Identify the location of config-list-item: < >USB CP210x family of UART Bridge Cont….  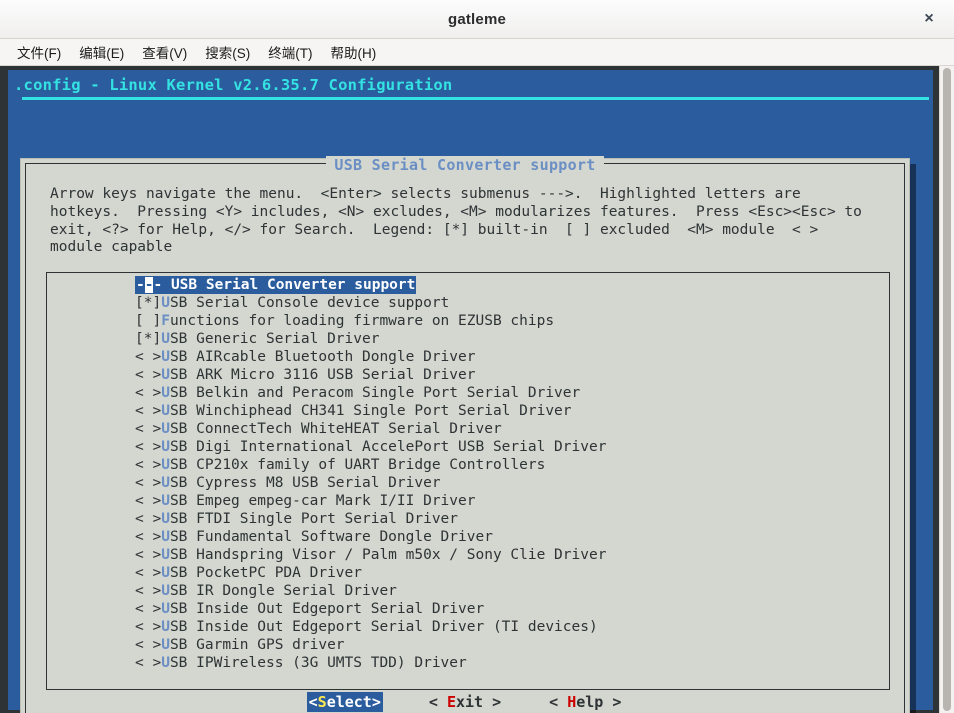
(468, 465).